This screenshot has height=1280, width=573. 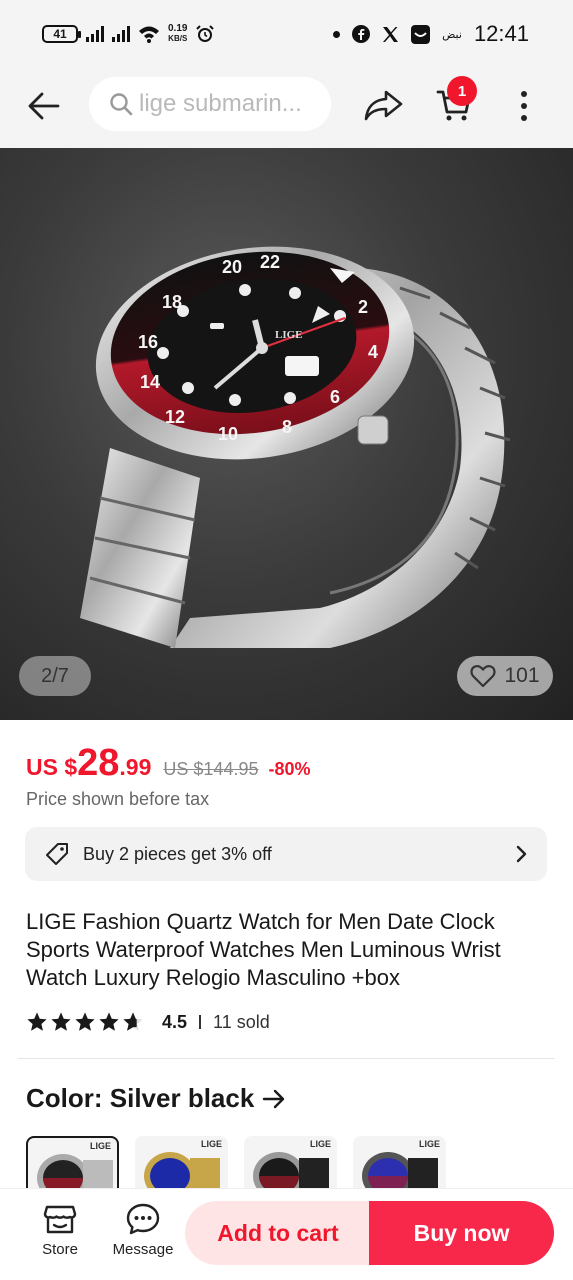 What do you see at coordinates (175, 1021) in the screenshot?
I see `rating-value: 4.5` at bounding box center [175, 1021].